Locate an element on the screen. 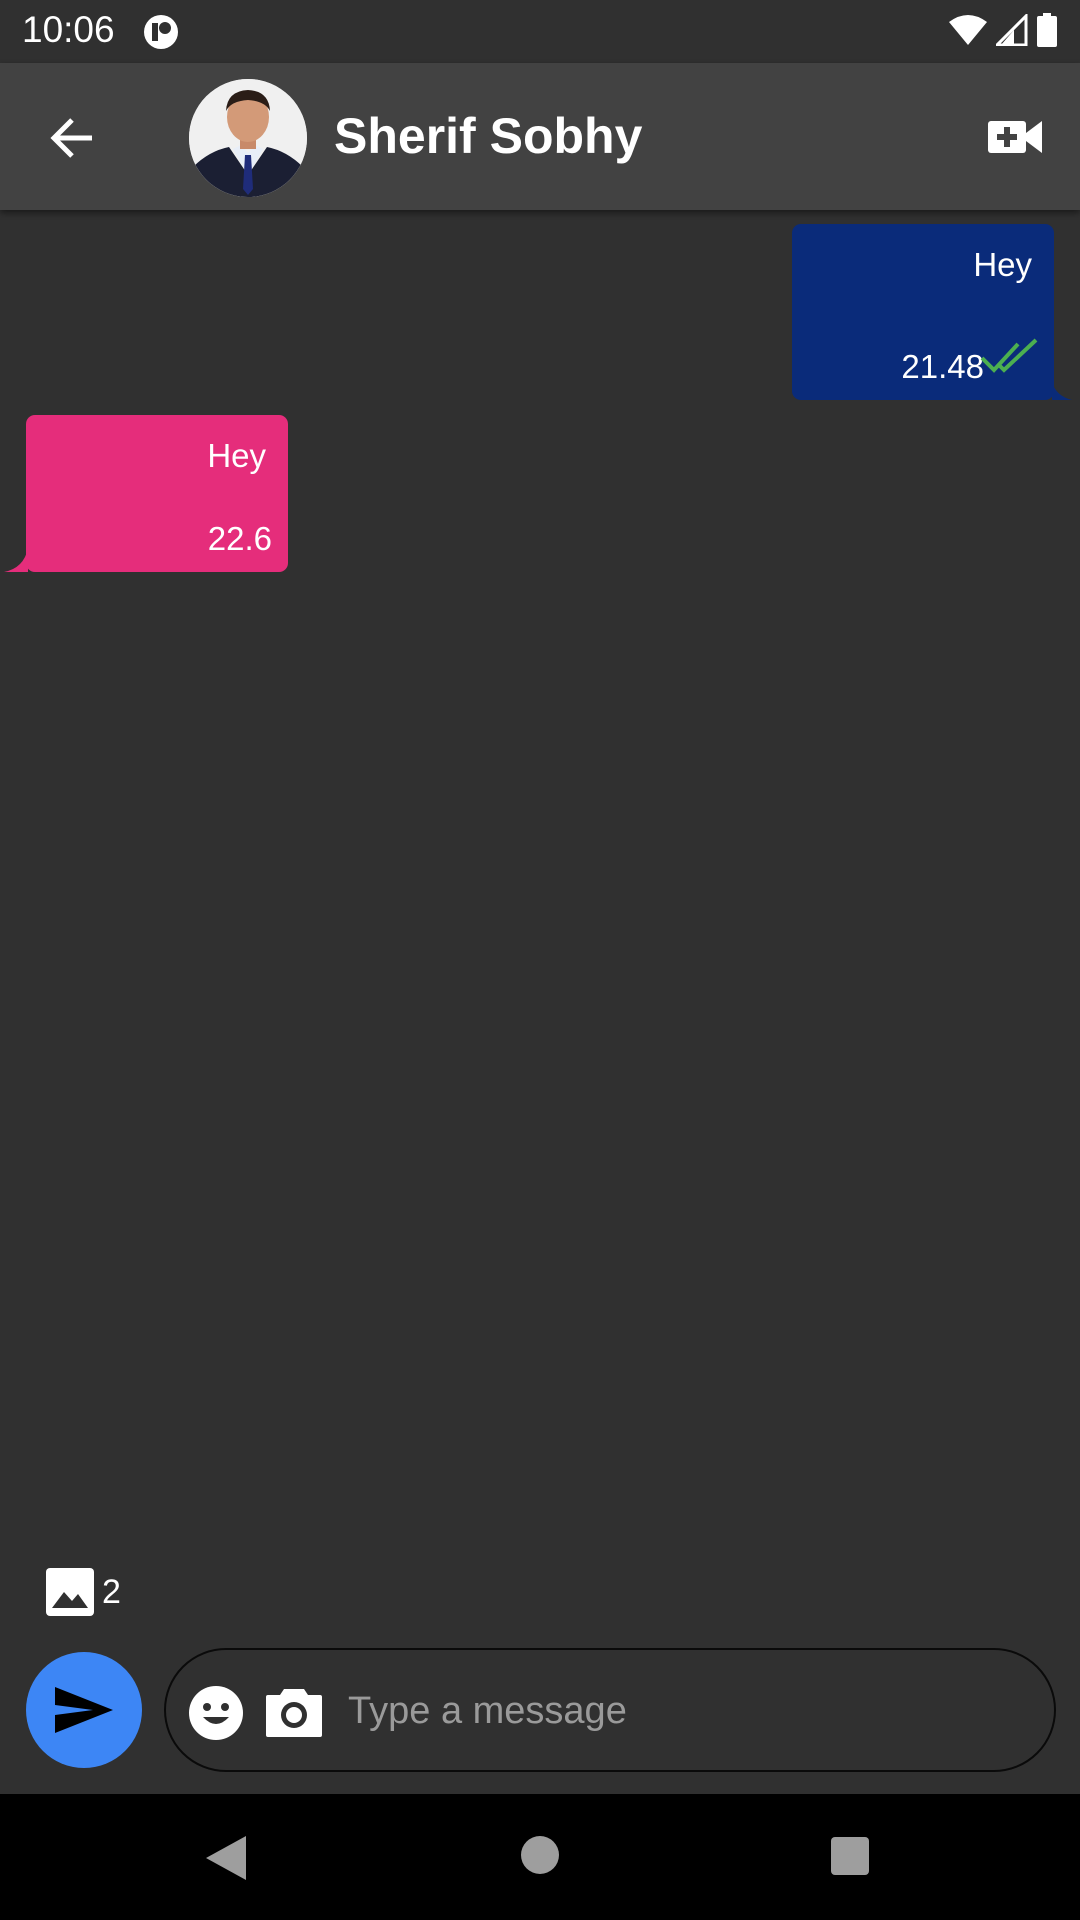  double-check-icon is located at coordinates (1009, 355).